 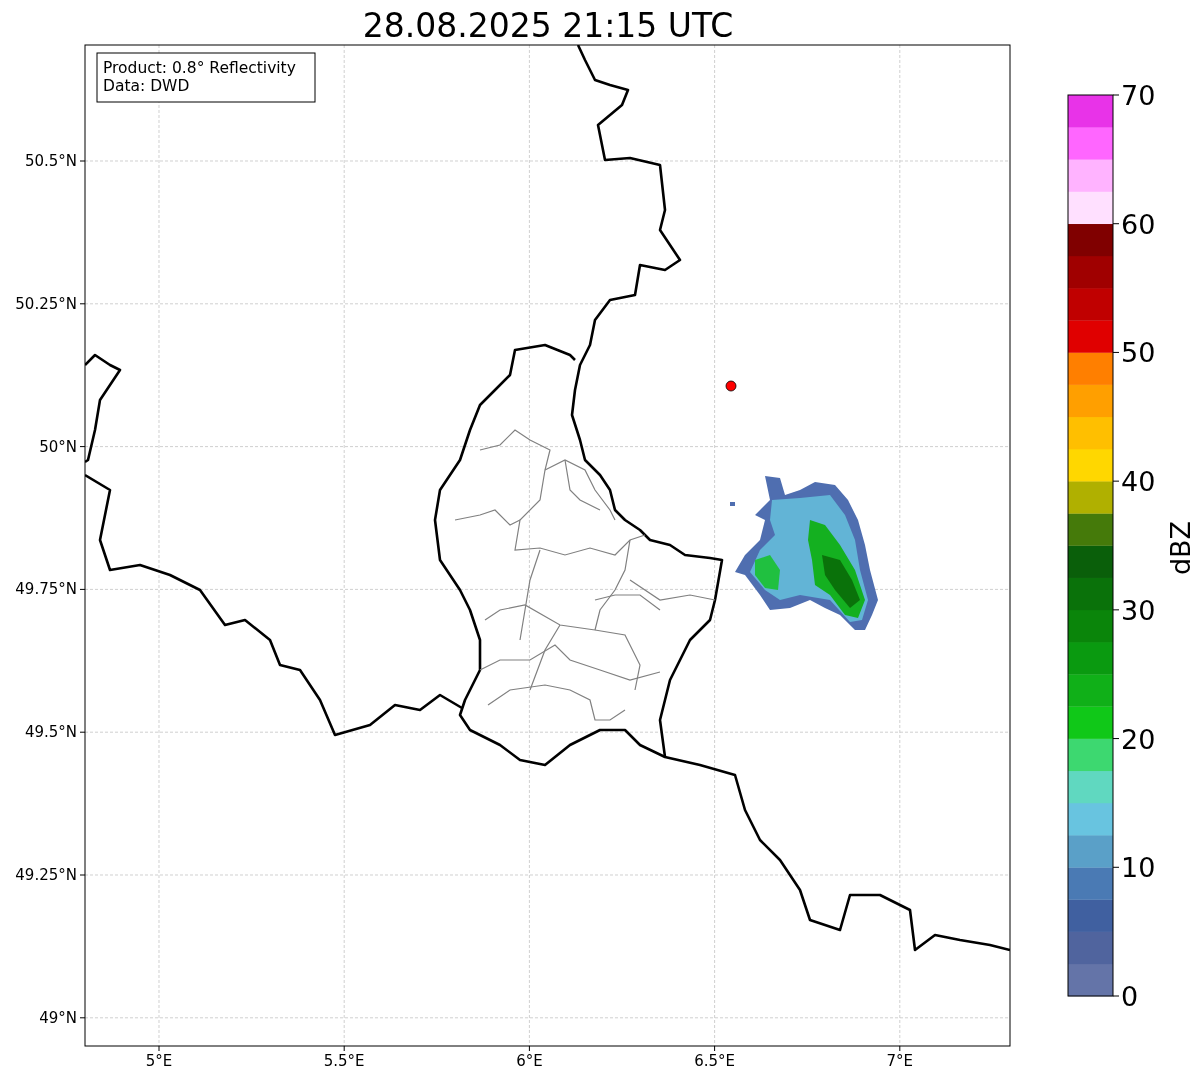 I want to click on latitude-label: 50.5°N, so click(x=50, y=161).